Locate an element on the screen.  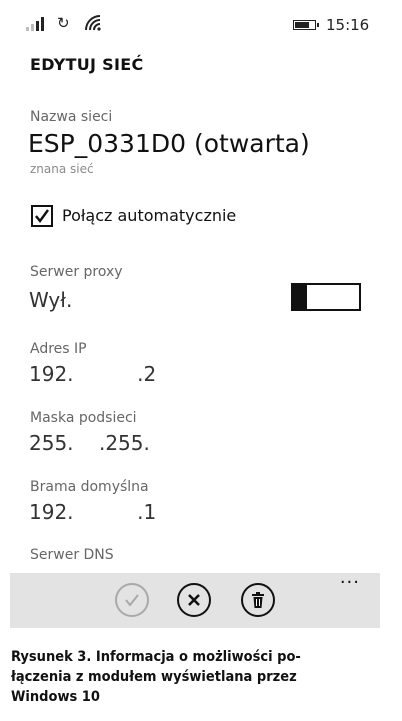
cancel-button is located at coordinates (194, 600).